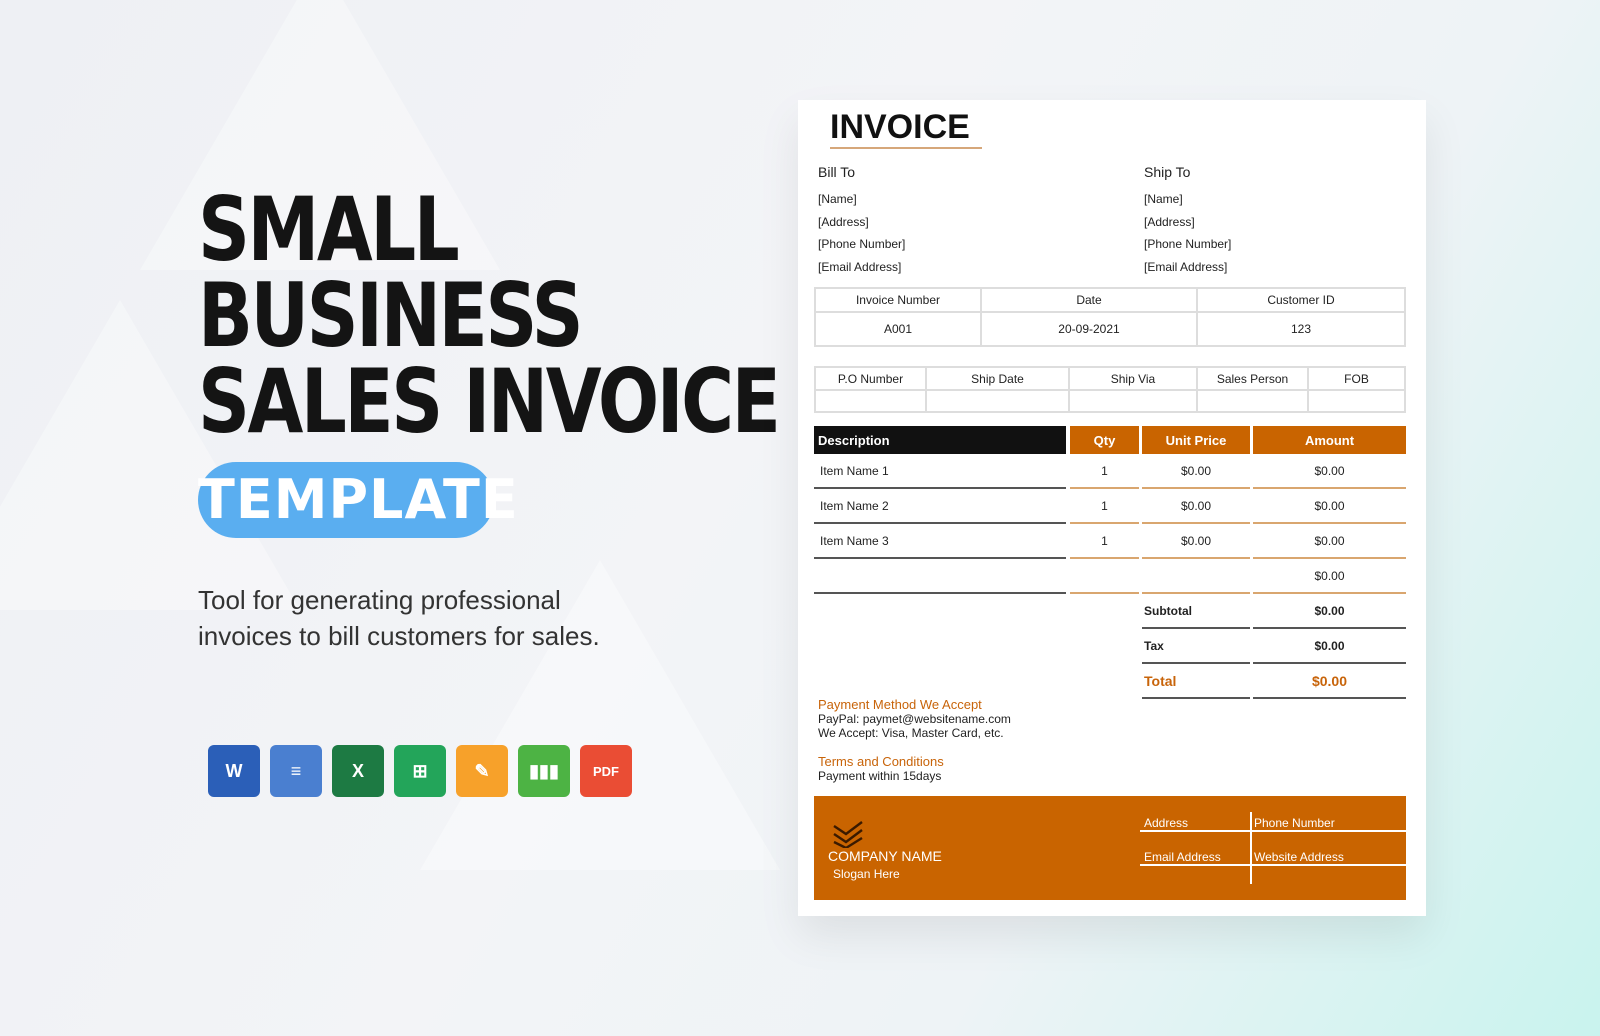 The width and height of the screenshot is (1600, 1036). What do you see at coordinates (1160, 680) in the screenshot?
I see `total-label: Total` at bounding box center [1160, 680].